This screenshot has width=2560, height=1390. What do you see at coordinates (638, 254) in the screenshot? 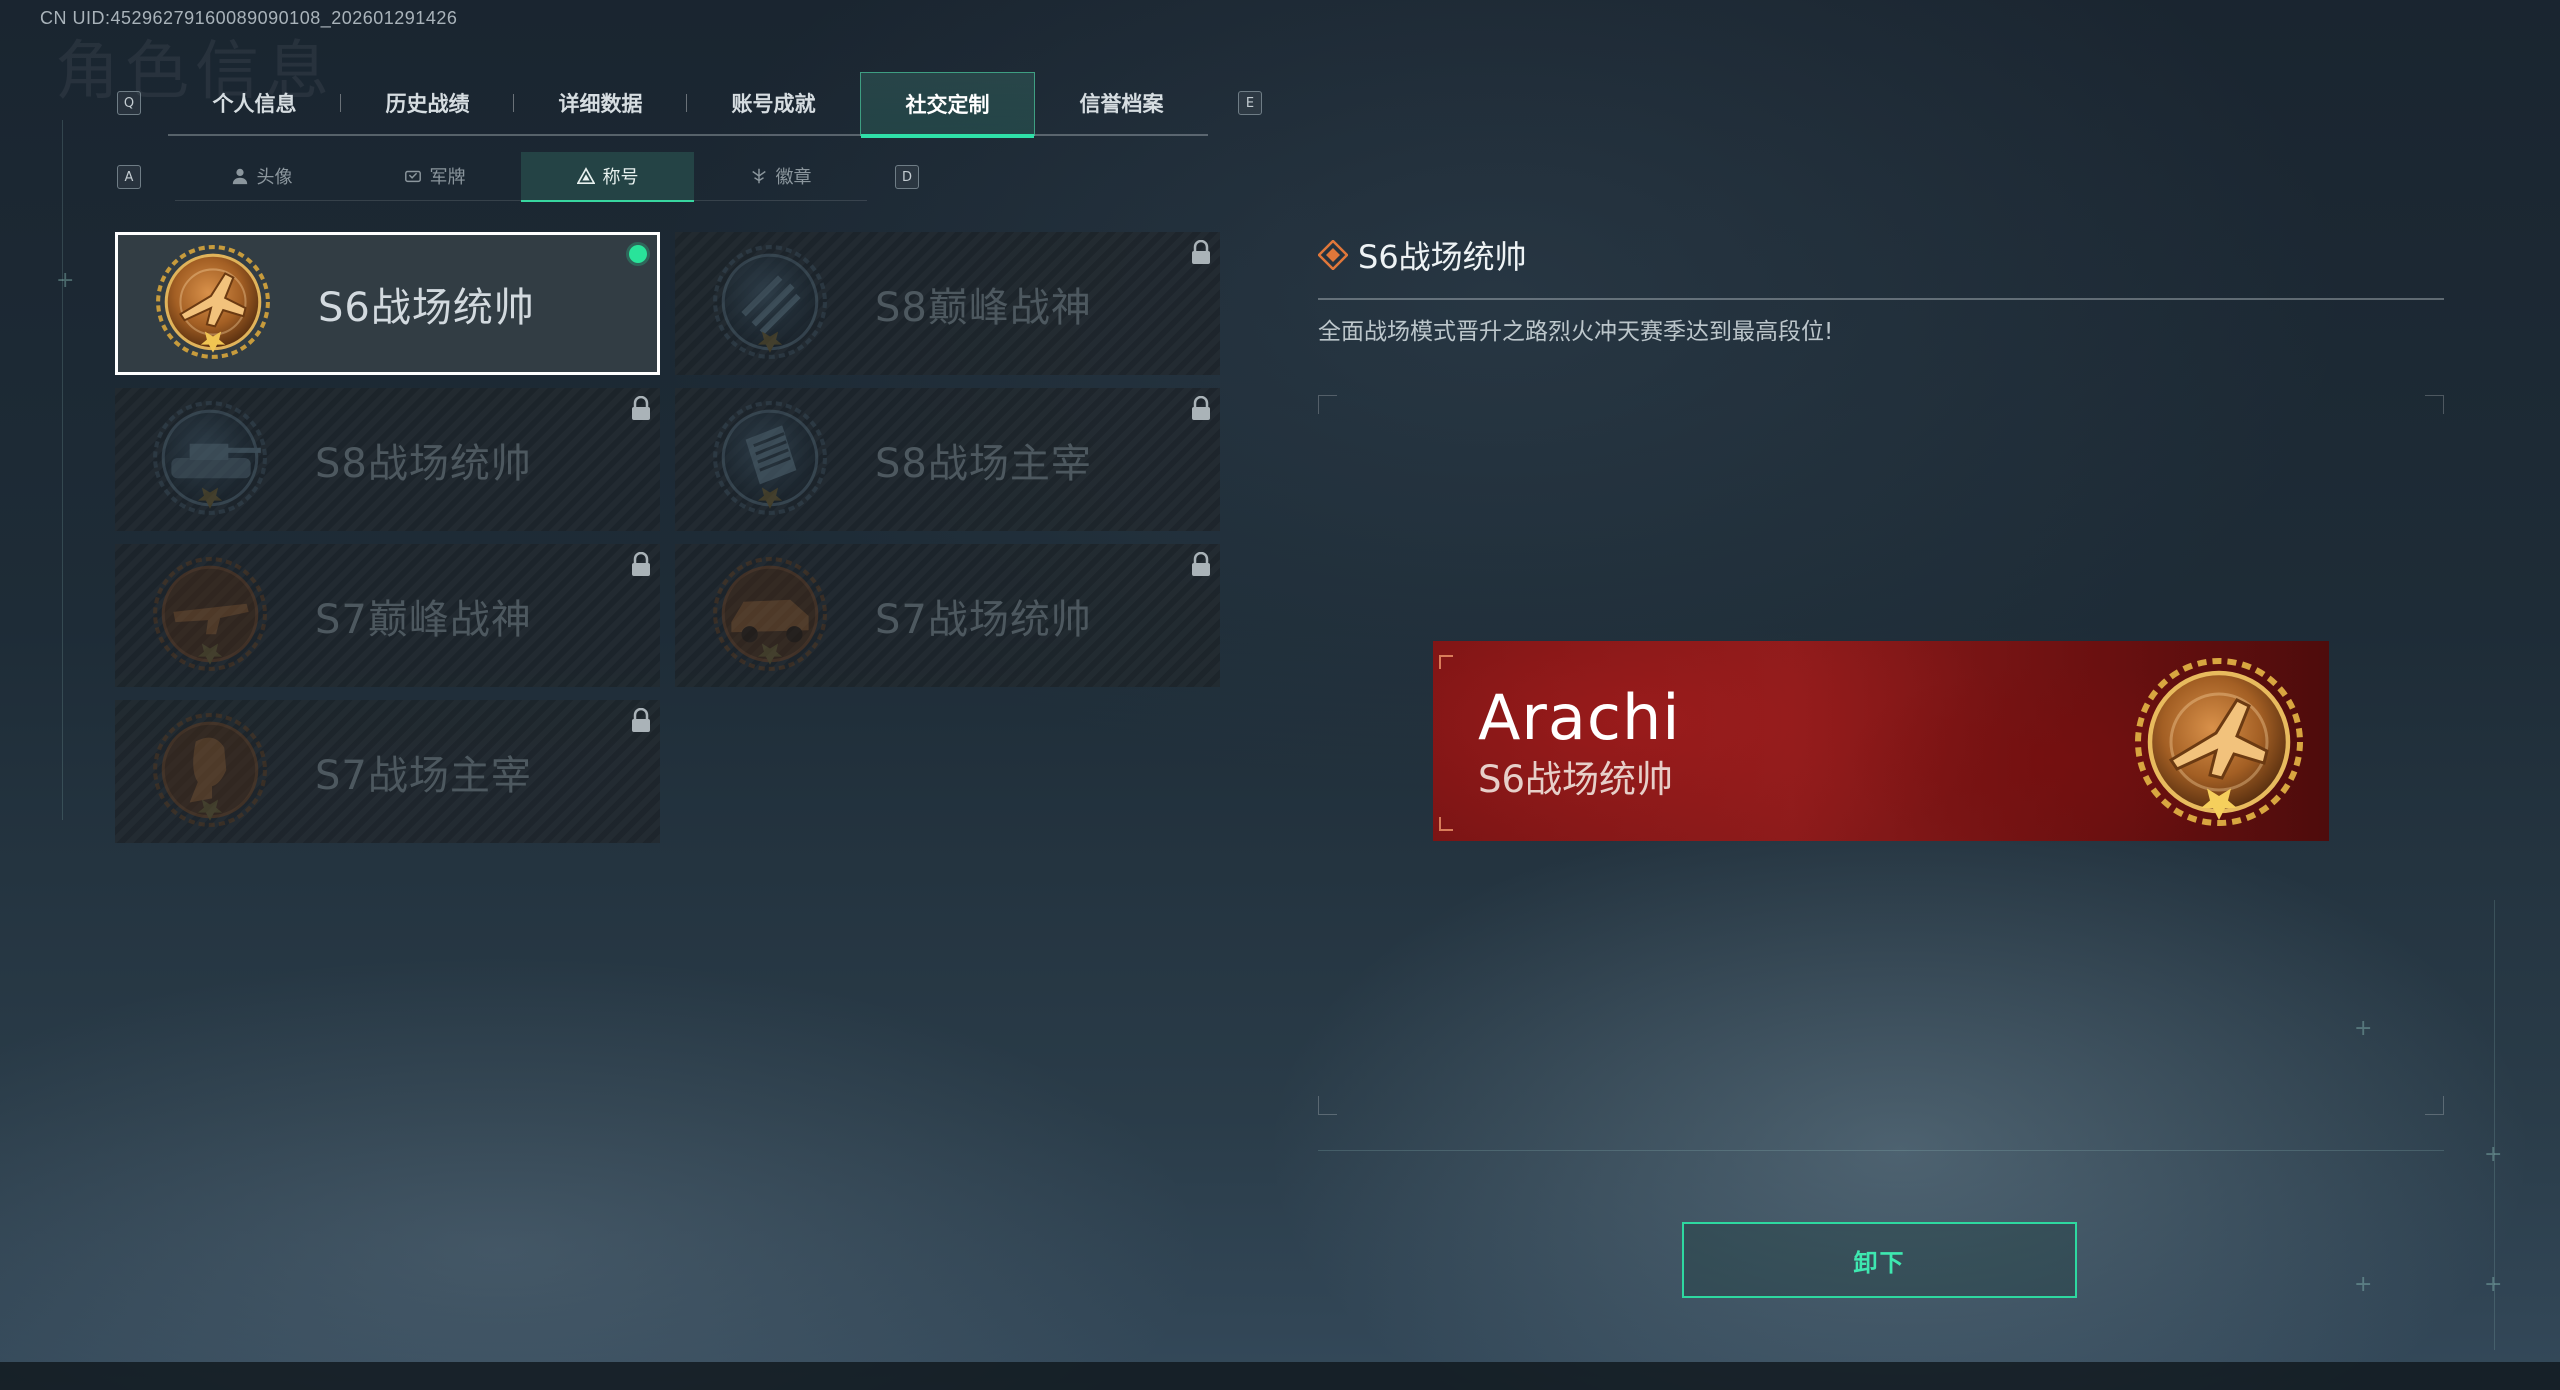
I see `equipped-indicator` at bounding box center [638, 254].